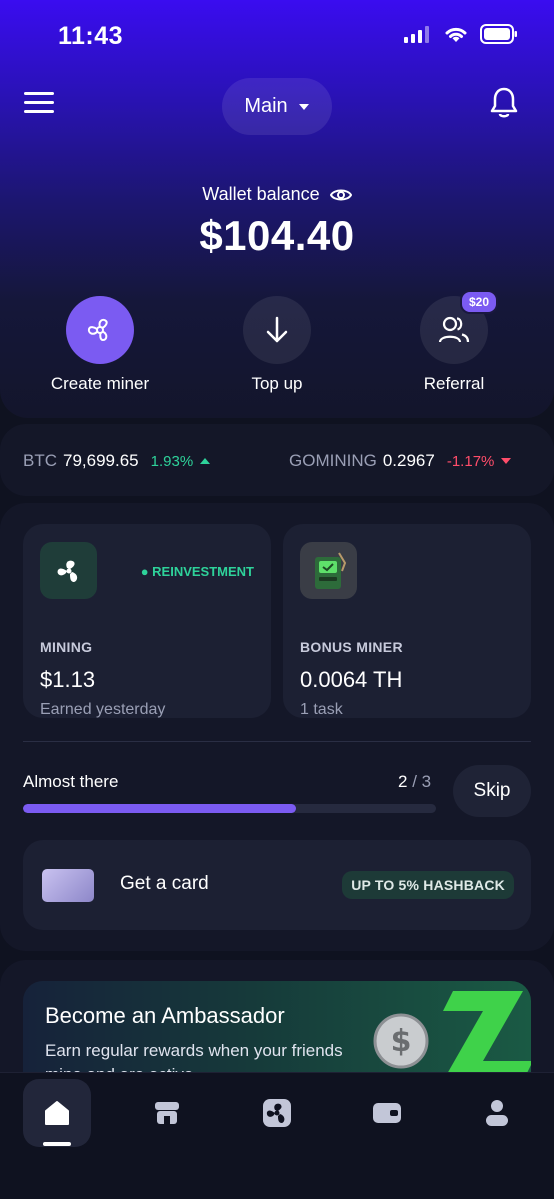  What do you see at coordinates (68, 679) in the screenshot?
I see `mining-value: $1.13` at bounding box center [68, 679].